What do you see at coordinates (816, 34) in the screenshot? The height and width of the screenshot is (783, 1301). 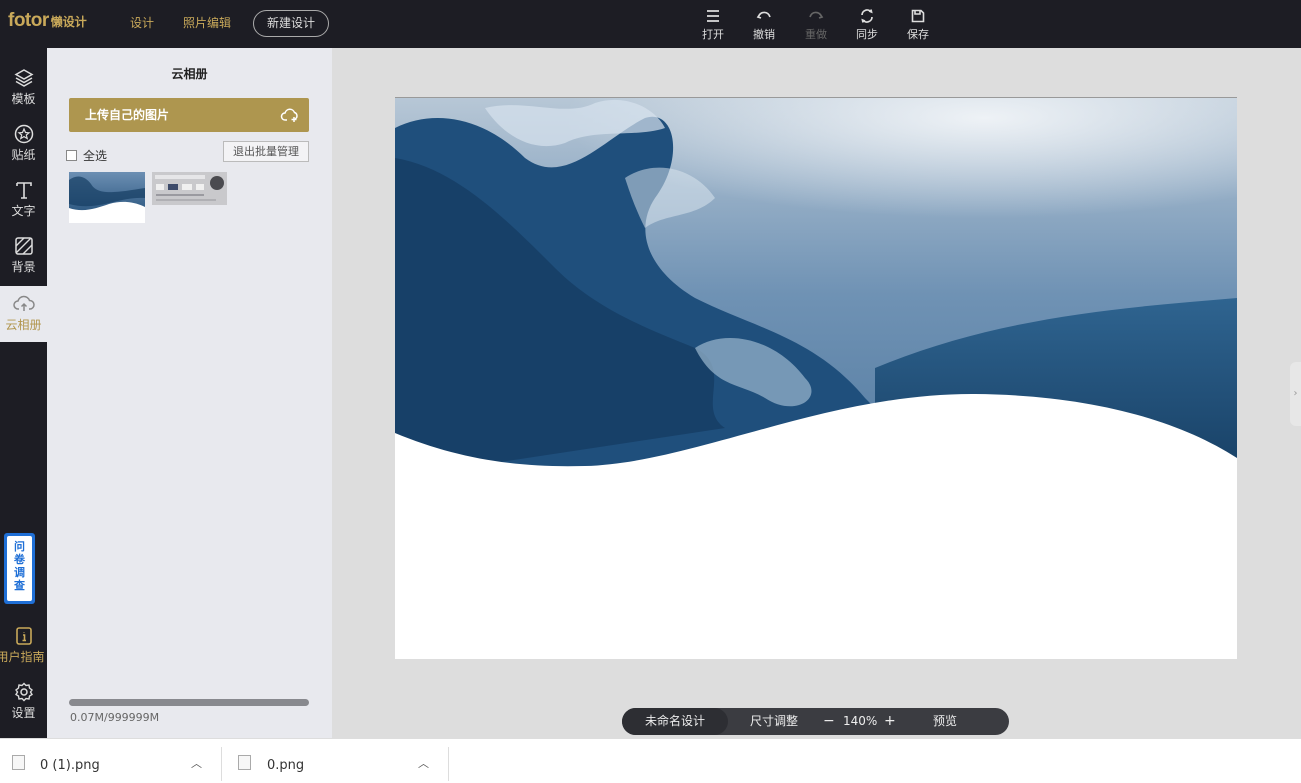 I see `redo-label: 重做` at bounding box center [816, 34].